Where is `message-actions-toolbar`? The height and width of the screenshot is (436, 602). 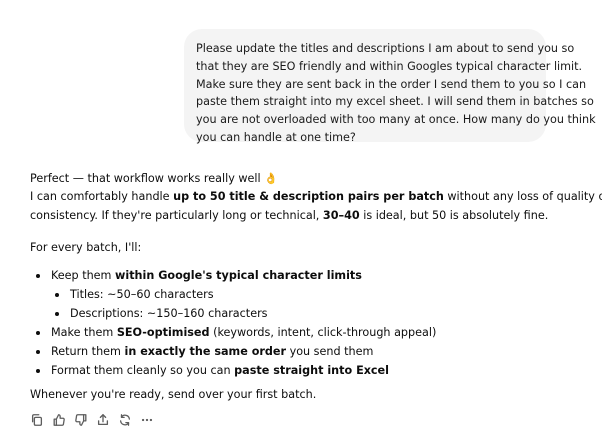 message-actions-toolbar is located at coordinates (92, 420).